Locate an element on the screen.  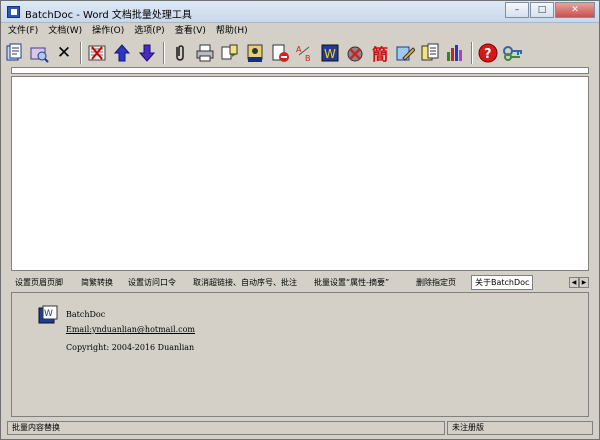
remove-doc-icon is located at coordinates (280, 53).